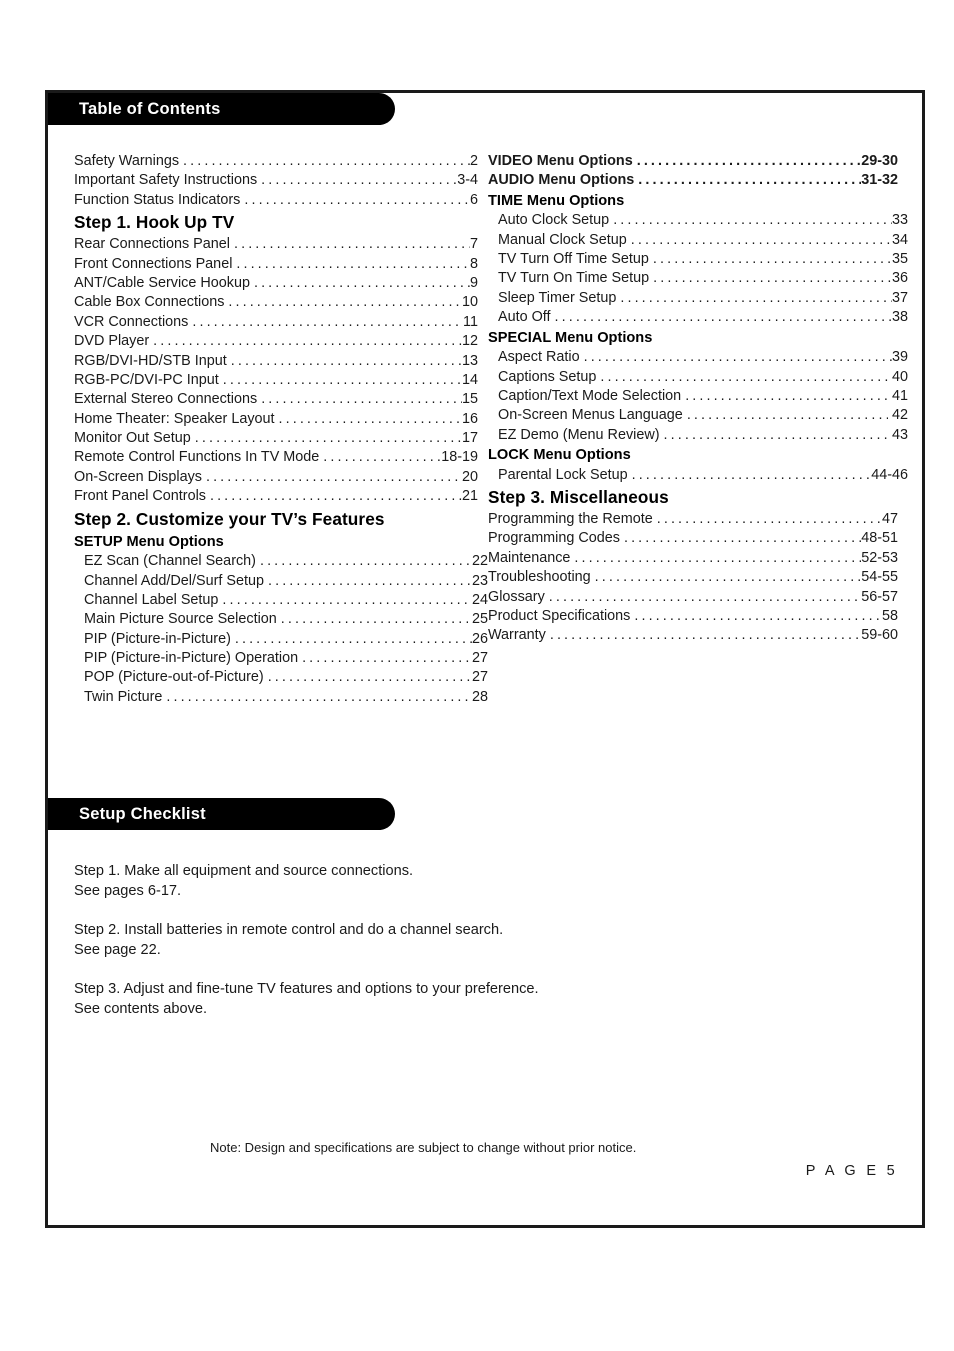  I want to click on toc-entry-page-number: 27, so click(479, 677).